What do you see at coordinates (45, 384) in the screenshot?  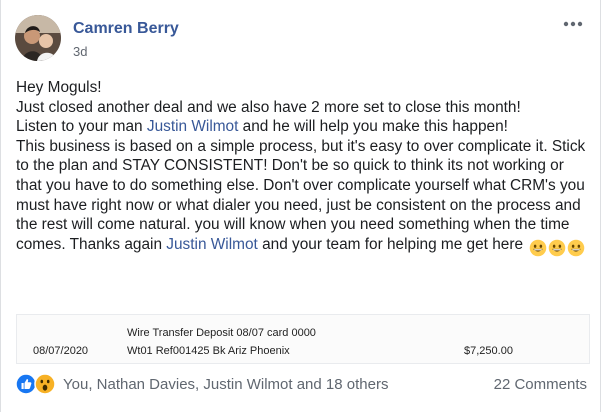 I see `wow-icon` at bounding box center [45, 384].